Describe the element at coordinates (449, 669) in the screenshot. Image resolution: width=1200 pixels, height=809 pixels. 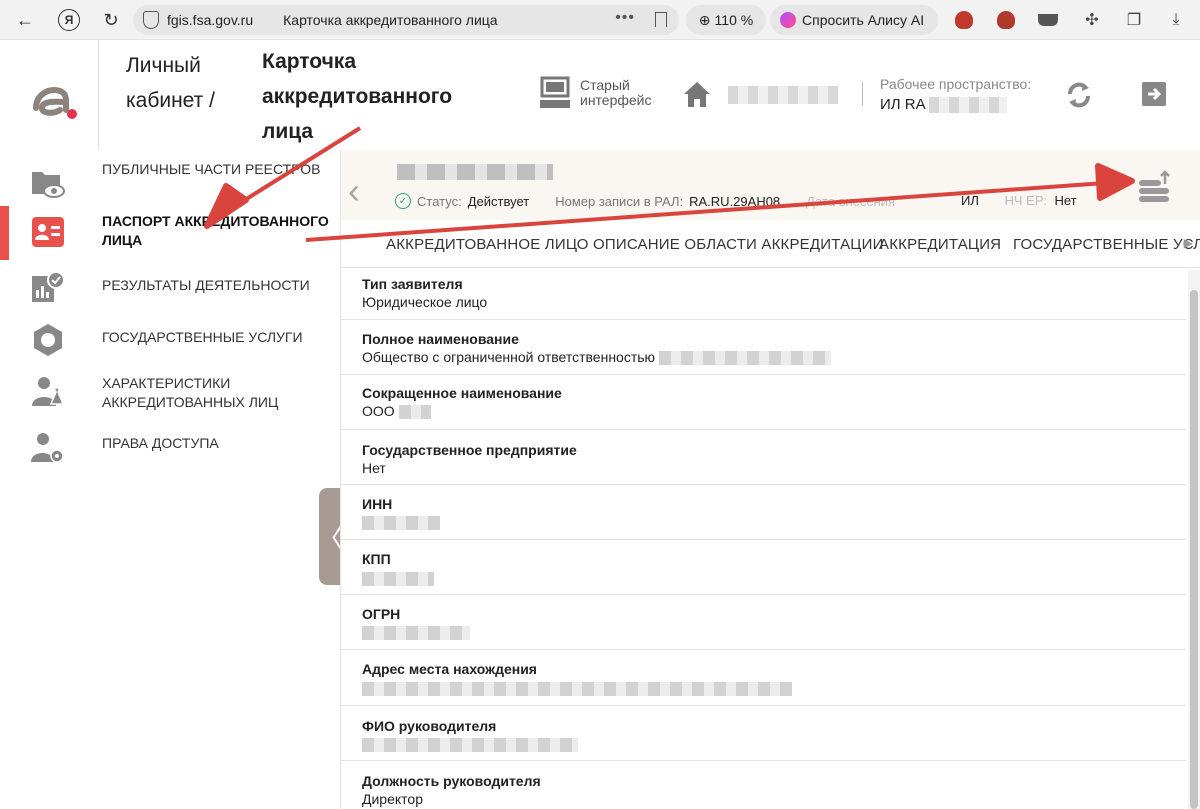
I see `field-label: Адрес места нахождения` at that location.